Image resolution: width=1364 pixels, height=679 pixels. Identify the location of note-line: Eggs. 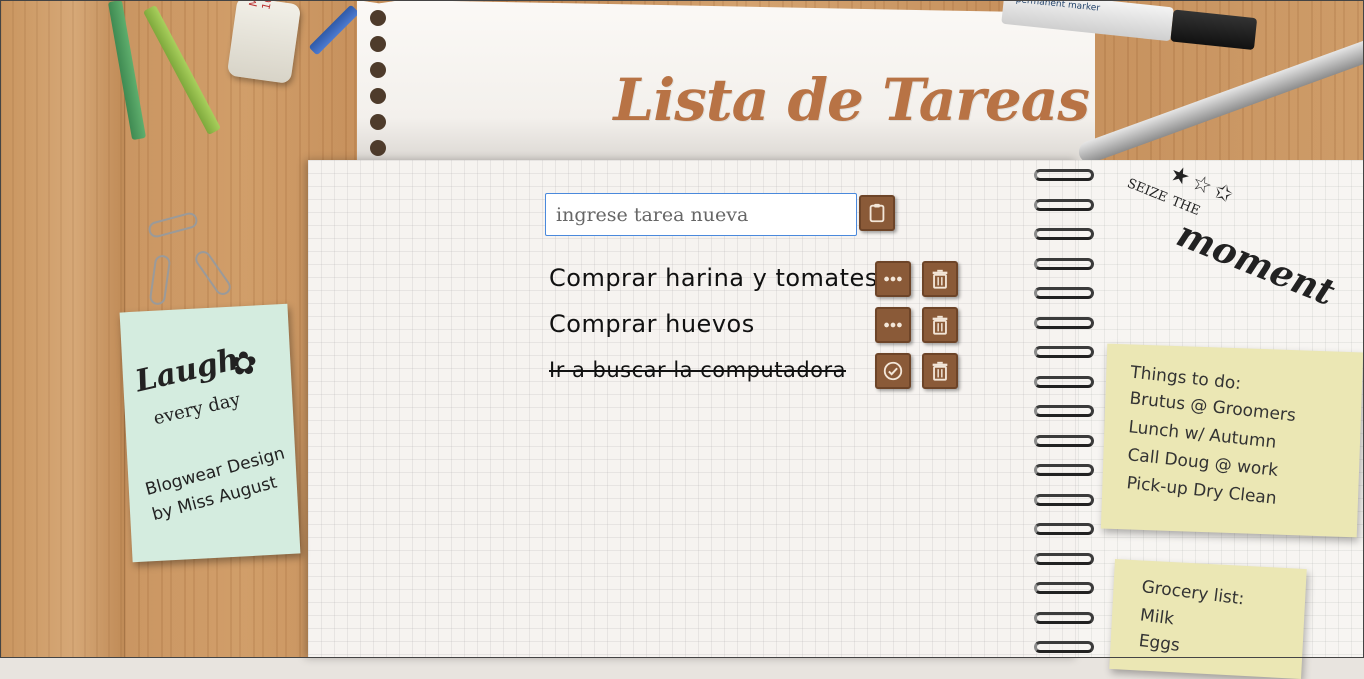
(1159, 643).